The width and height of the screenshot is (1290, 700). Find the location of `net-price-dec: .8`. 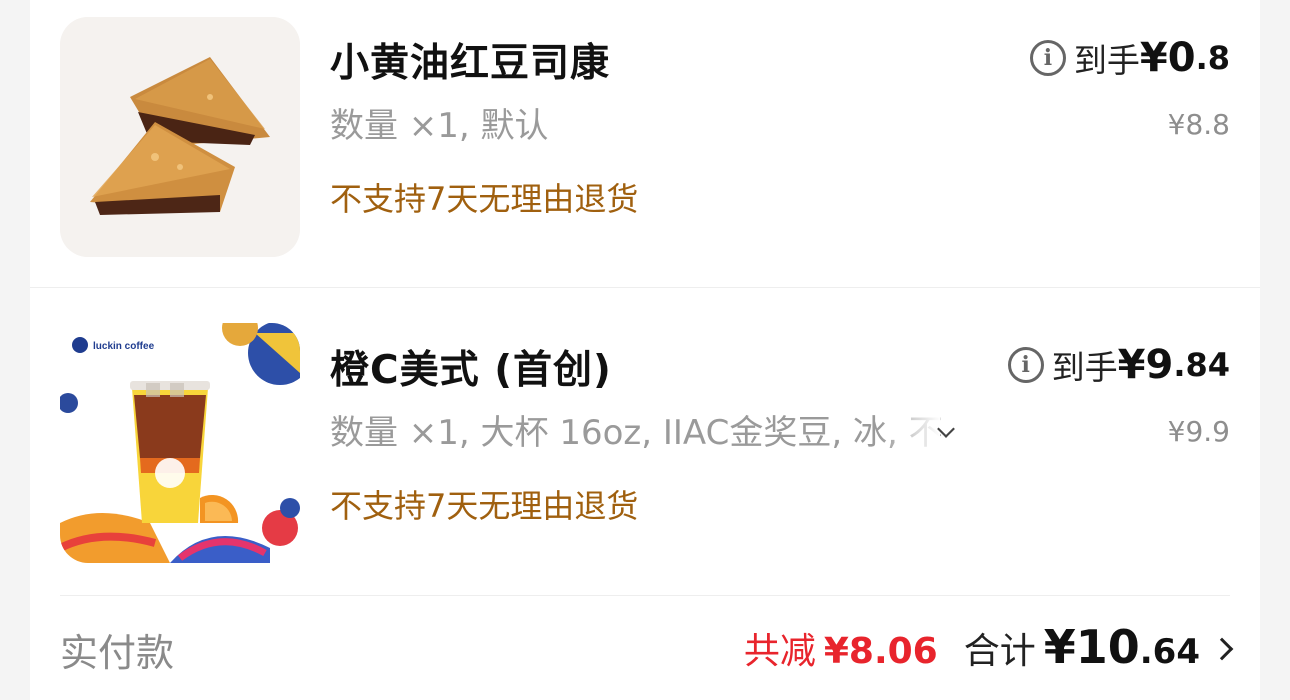

net-price-dec: .8 is located at coordinates (1212, 58).